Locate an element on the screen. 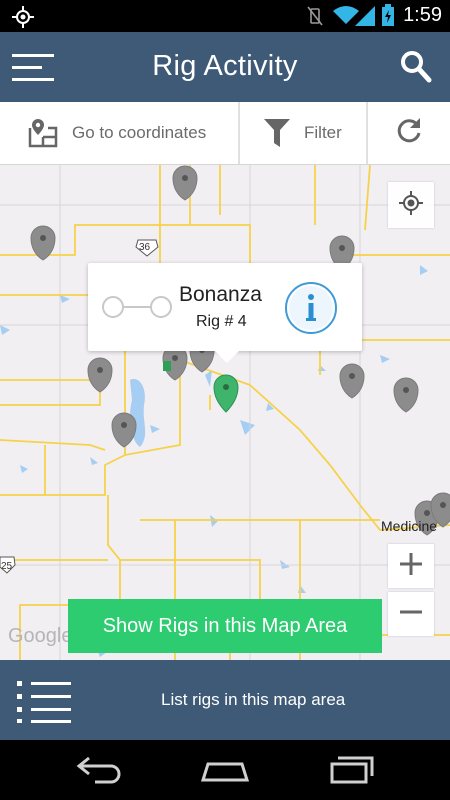 This screenshot has height=800, width=450. recents-icon is located at coordinates (353, 773).